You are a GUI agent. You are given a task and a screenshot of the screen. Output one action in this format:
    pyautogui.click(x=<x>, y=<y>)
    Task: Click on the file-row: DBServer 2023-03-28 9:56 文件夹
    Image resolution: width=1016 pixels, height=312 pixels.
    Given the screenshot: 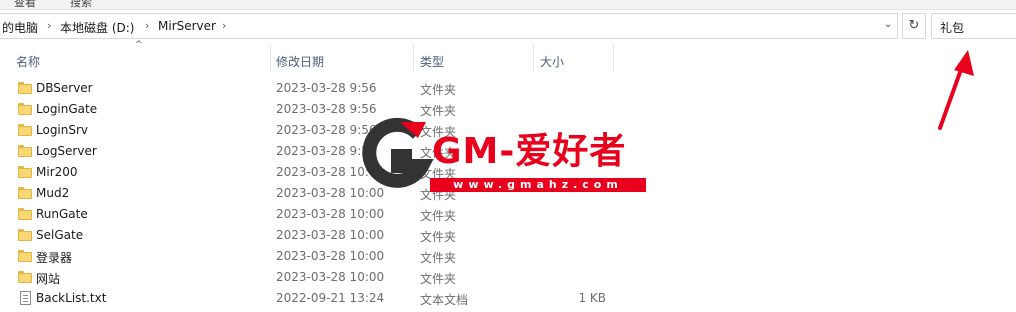 What is the action you would take?
    pyautogui.click(x=310, y=89)
    